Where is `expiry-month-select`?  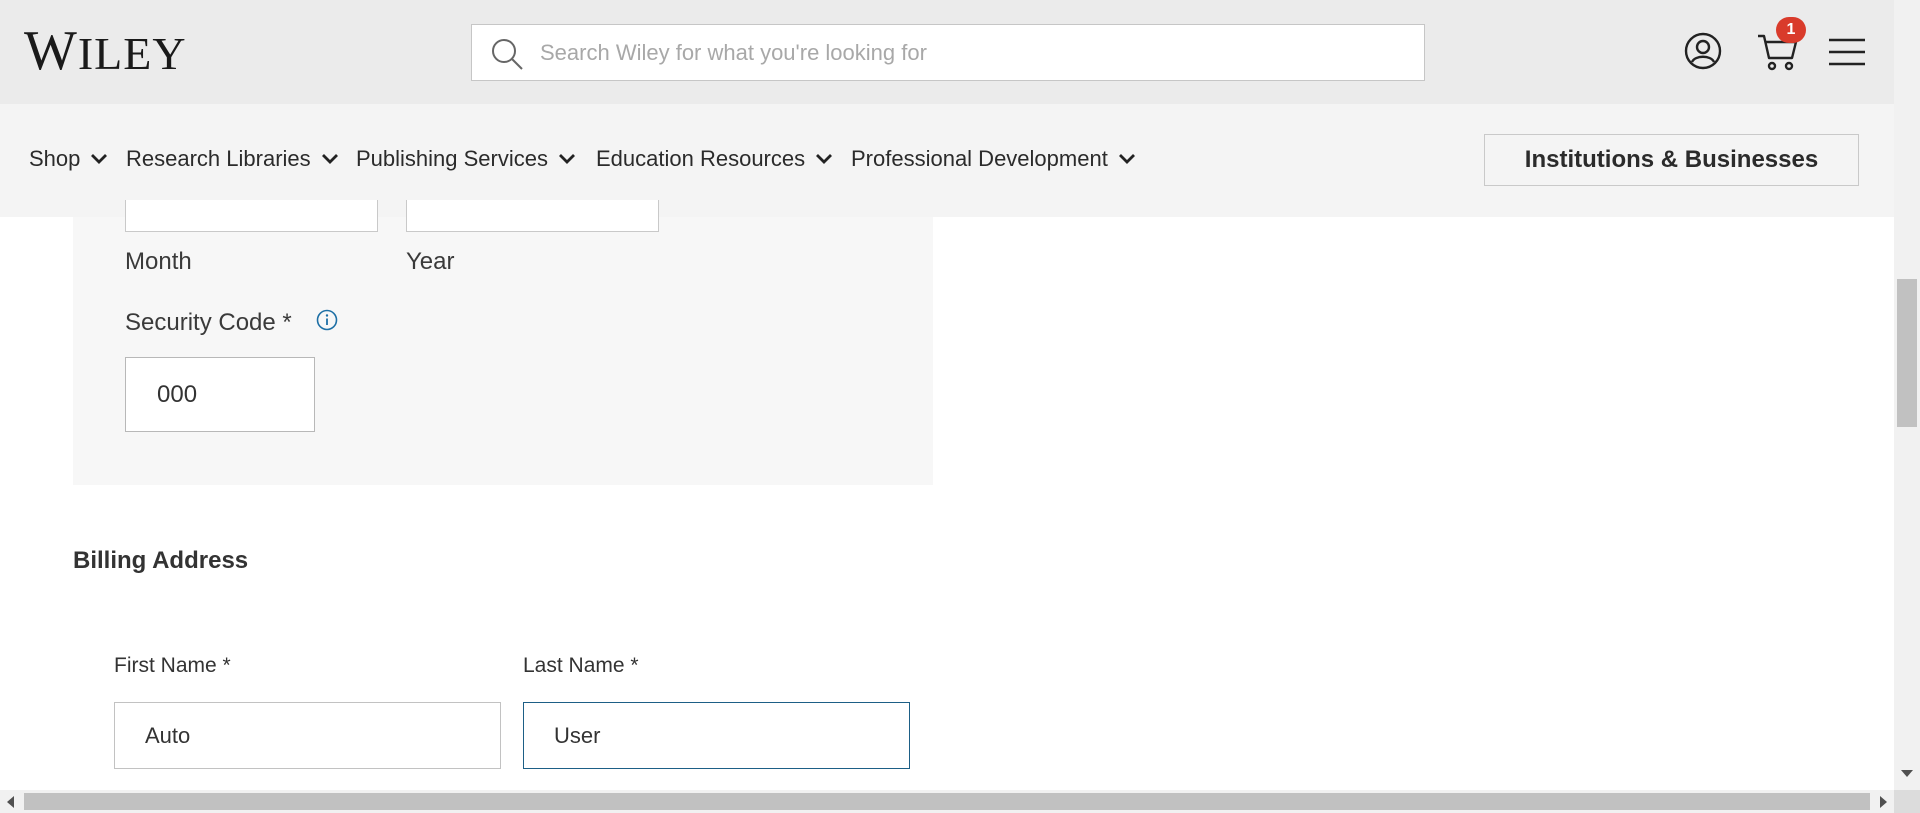 expiry-month-select is located at coordinates (251, 216).